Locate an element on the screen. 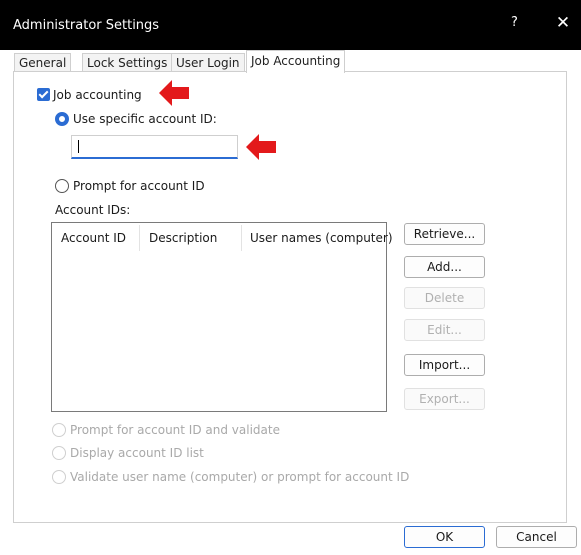  prompt-validate-label: Prompt for account ID and validate is located at coordinates (175, 430).